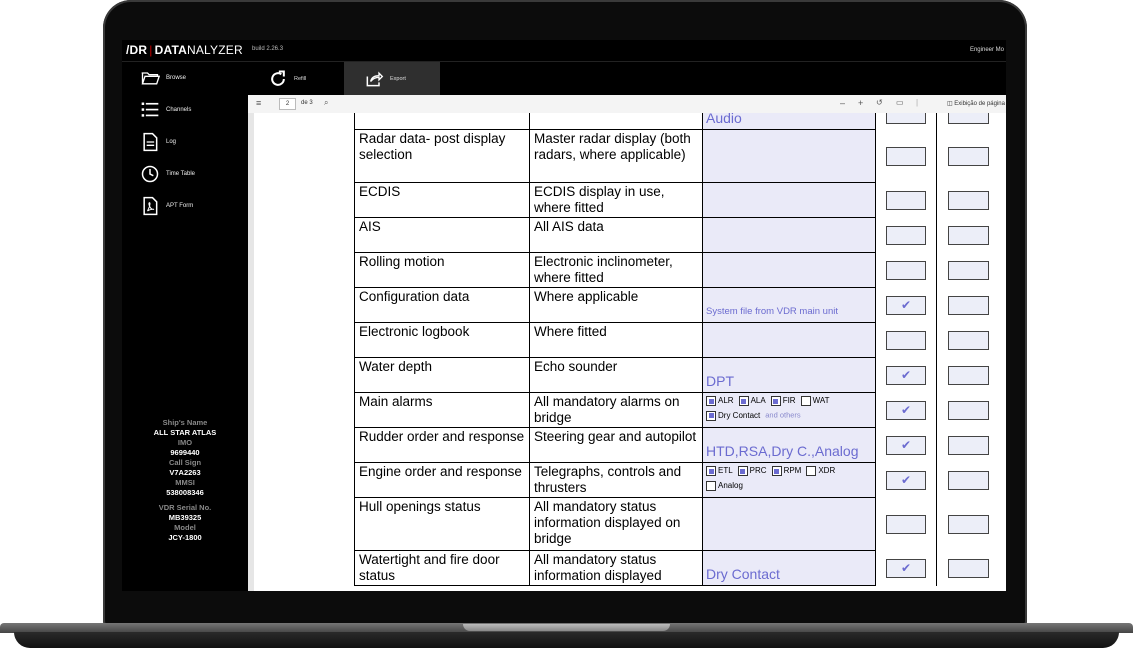 The width and height of the screenshot is (1133, 650). What do you see at coordinates (879, 102) in the screenshot?
I see `rotate-icon: ↺` at bounding box center [879, 102].